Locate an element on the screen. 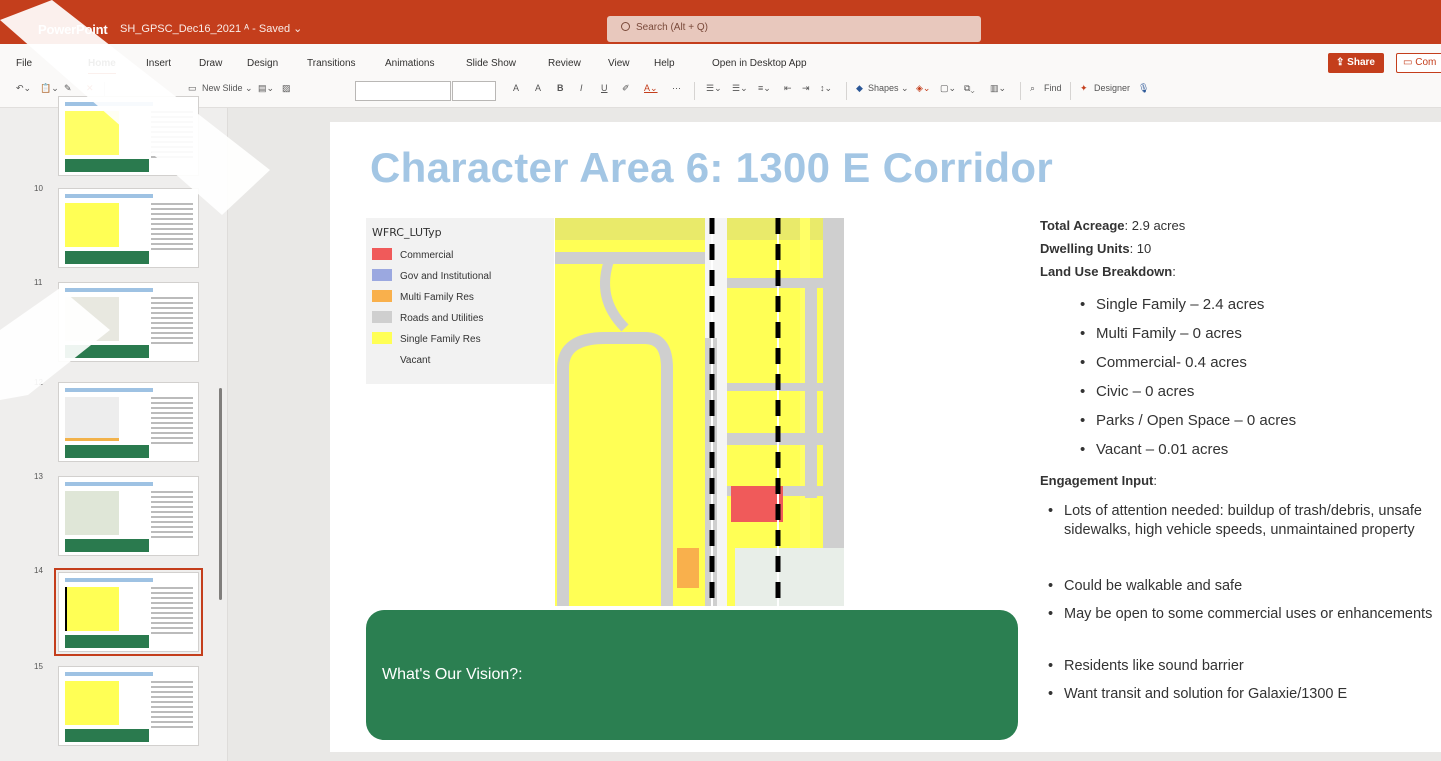  new-slide-icon: ▭ is located at coordinates (192, 88).